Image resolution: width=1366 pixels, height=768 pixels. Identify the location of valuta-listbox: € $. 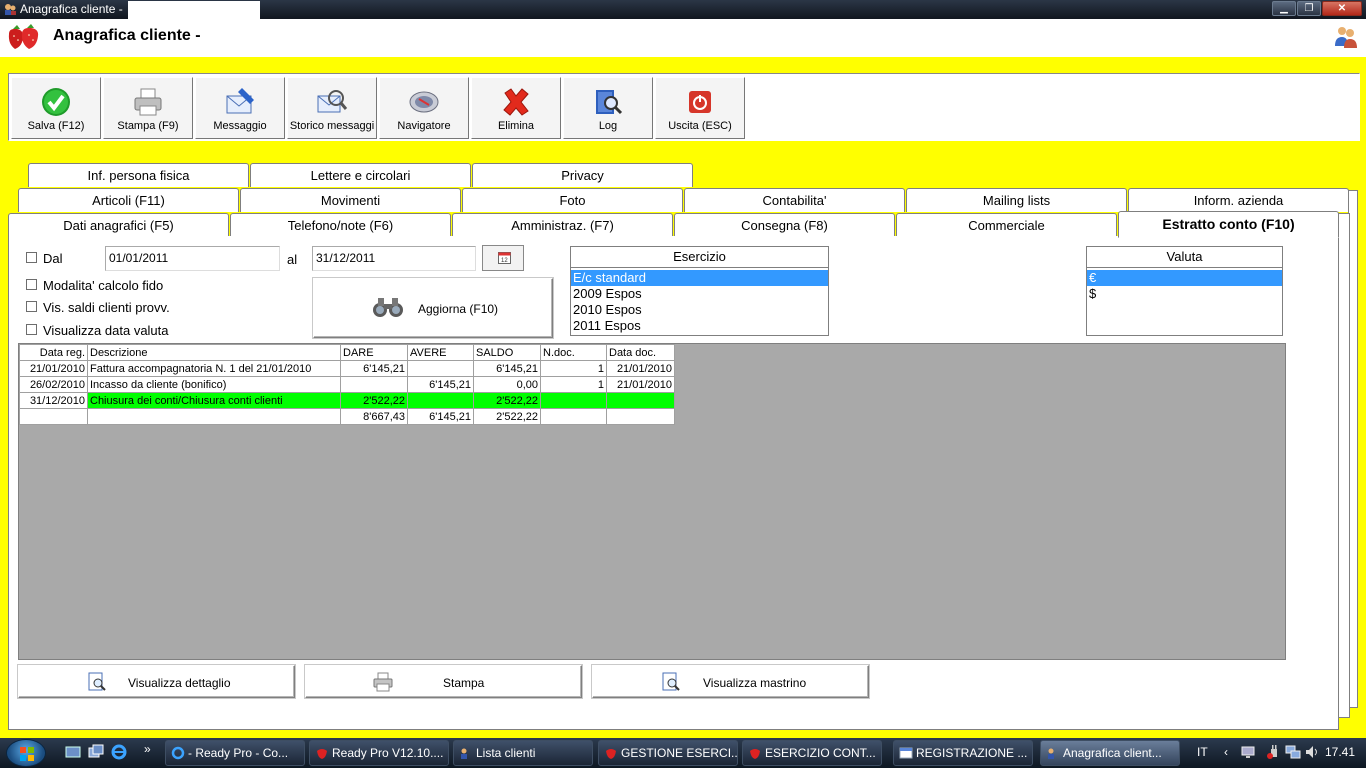
(1184, 302).